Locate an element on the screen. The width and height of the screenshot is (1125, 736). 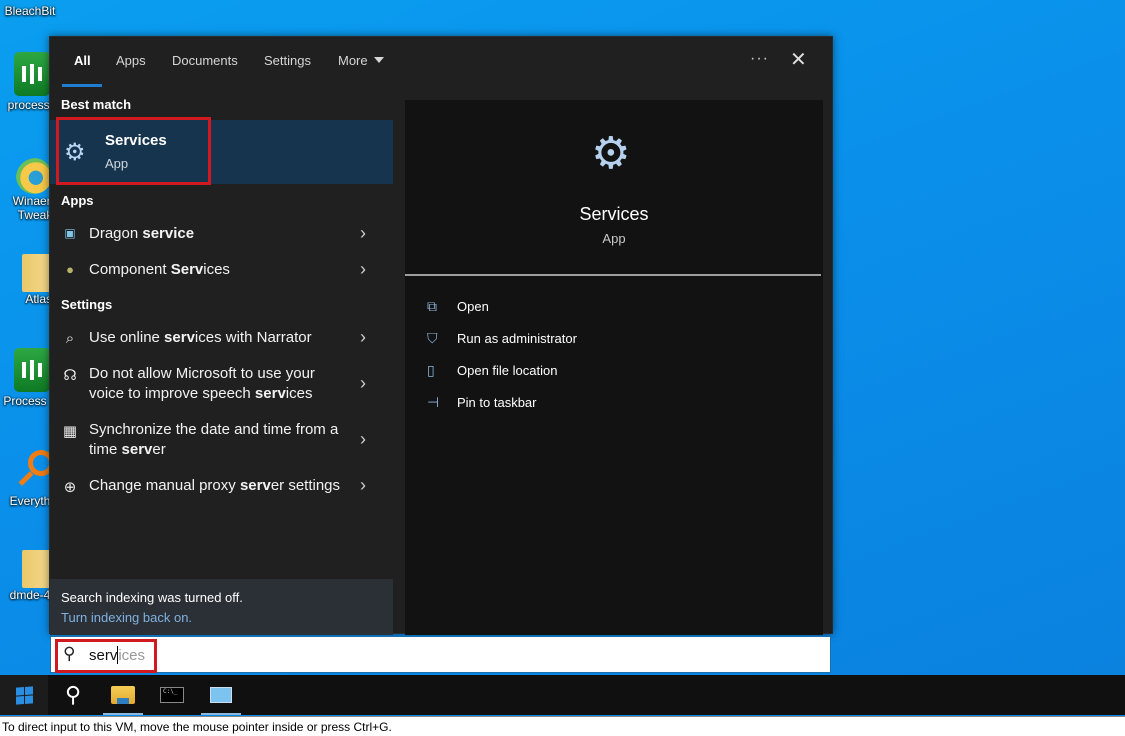
services-app-icon is located at coordinates (221, 695).